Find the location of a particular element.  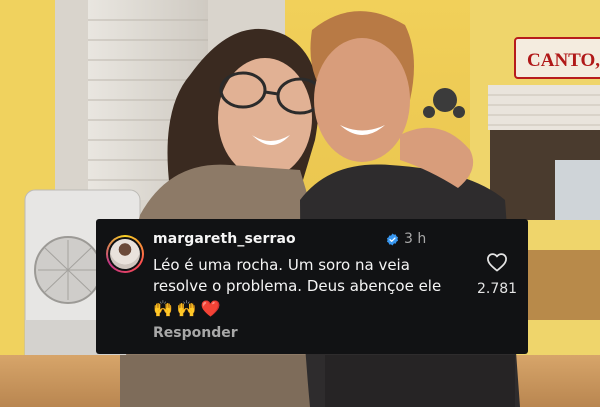

avatar is located at coordinates (125, 254).